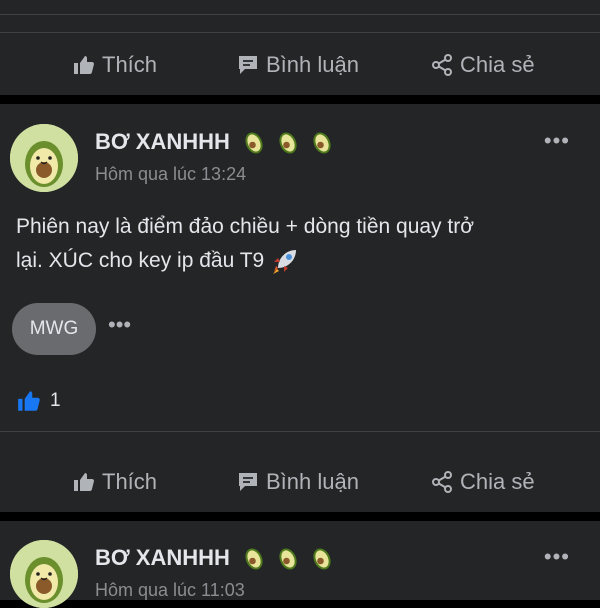  I want to click on rocket-emoji, so click(285, 262).